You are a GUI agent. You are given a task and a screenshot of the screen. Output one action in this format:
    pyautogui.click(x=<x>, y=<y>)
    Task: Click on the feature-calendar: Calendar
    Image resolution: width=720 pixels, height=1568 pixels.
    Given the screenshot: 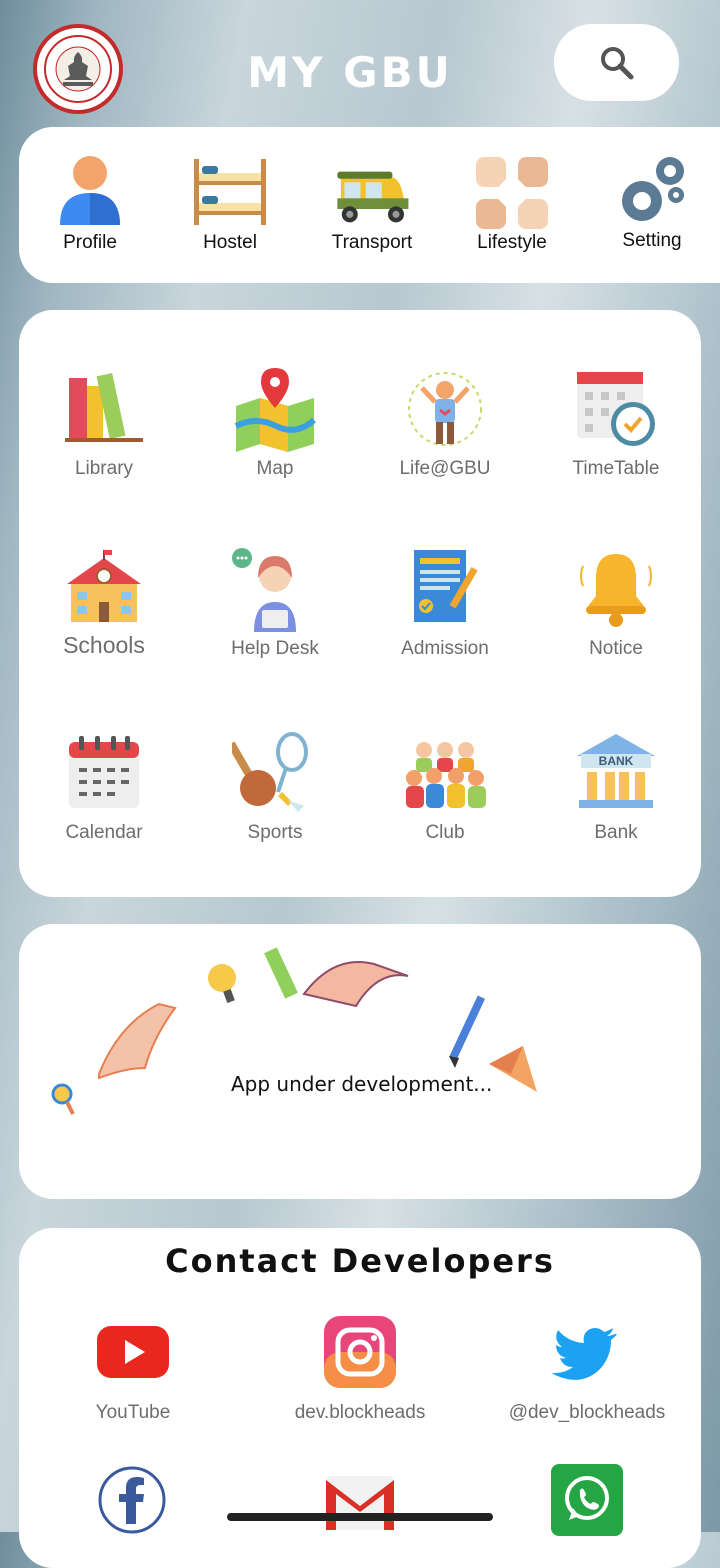 What is the action you would take?
    pyautogui.click(x=104, y=800)
    